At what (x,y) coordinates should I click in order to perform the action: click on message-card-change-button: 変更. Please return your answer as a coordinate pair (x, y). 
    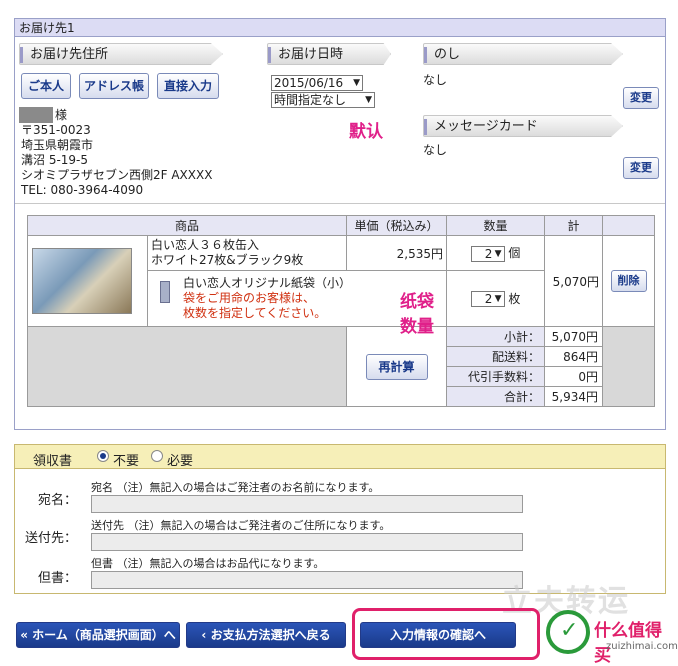
    Looking at the image, I should click on (641, 168).